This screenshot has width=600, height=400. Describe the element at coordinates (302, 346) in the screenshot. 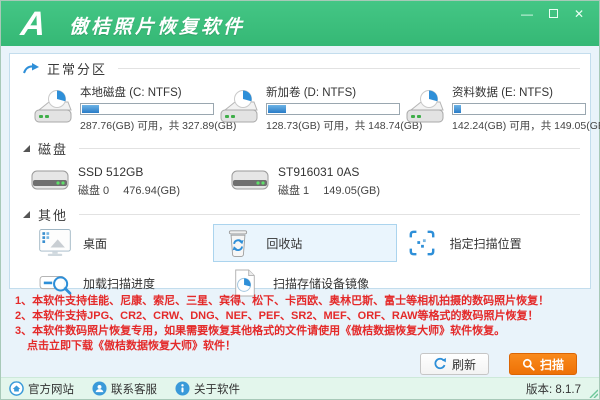

I see `download-link: 点击立即下载《傲桔数据恢复大师》软件！` at that location.